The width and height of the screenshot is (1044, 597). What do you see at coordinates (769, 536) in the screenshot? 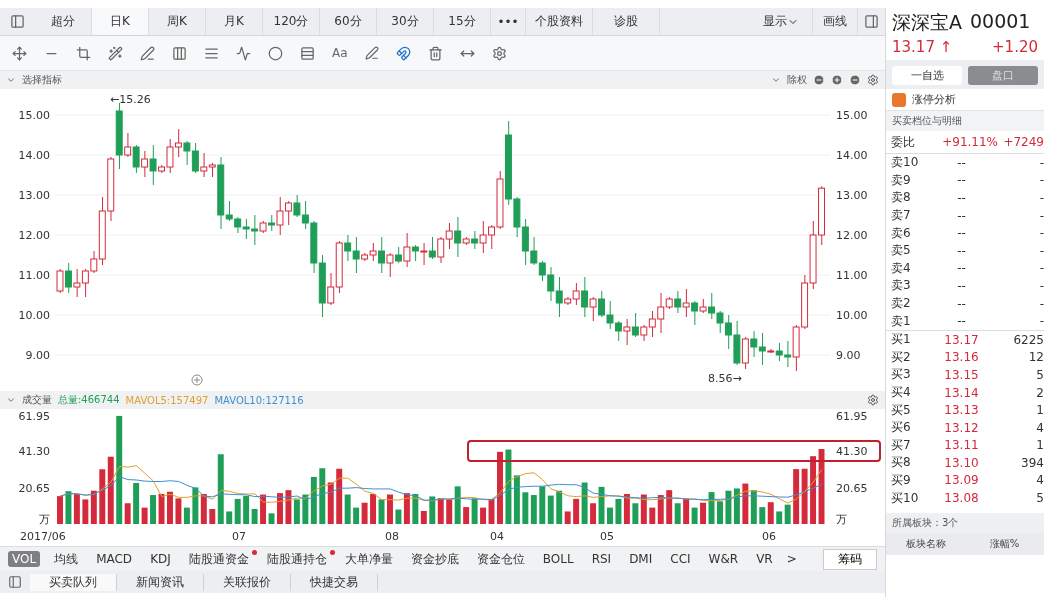
I see `date-label: 06` at bounding box center [769, 536].